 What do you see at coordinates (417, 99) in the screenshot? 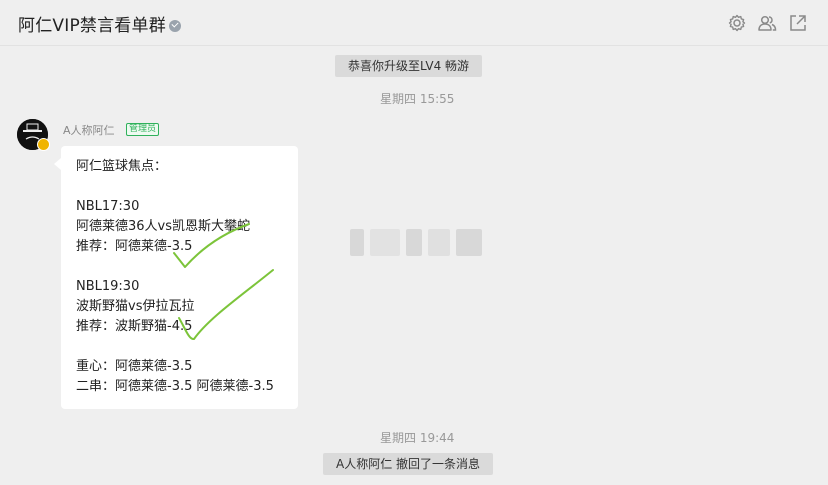
I see `timestamp: 星期四 15:55` at bounding box center [417, 99].